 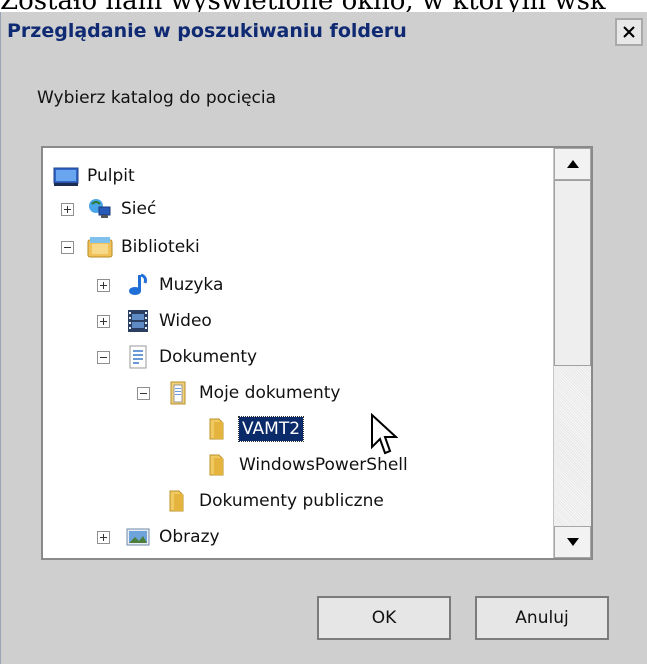 I want to click on tree-scrollbar, so click(x=572, y=353).